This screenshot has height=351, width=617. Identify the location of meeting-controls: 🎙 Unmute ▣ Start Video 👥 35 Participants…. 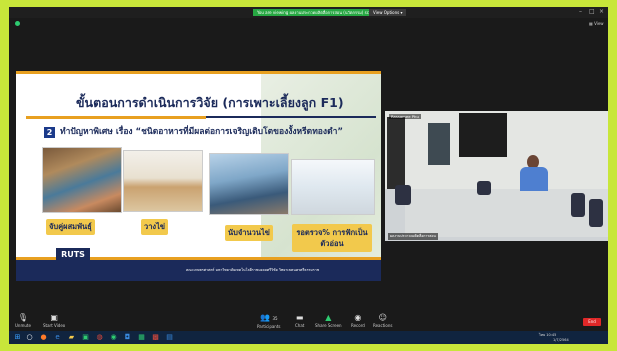
(308, 322).